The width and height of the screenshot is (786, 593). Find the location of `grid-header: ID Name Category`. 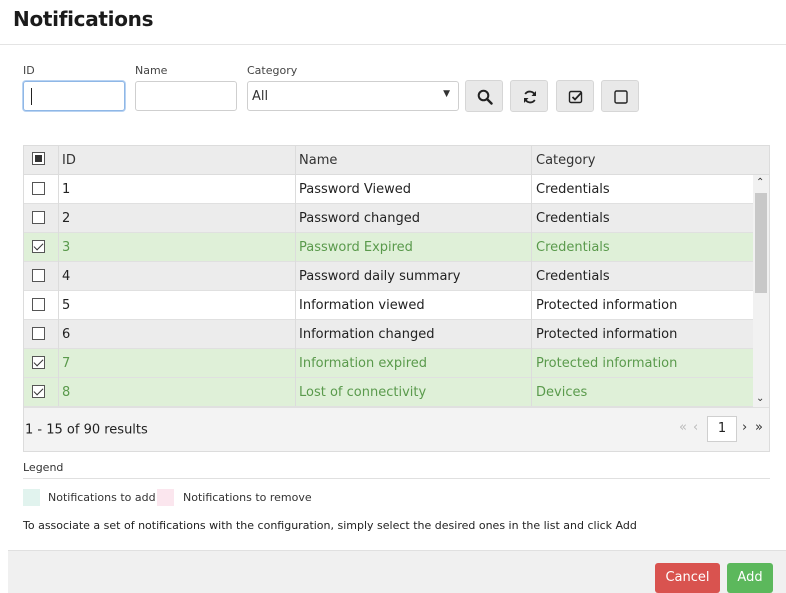

grid-header: ID Name Category is located at coordinates (396, 160).